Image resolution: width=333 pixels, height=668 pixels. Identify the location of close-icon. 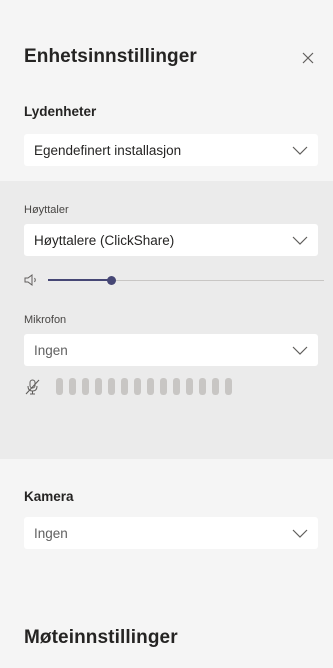
(308, 58).